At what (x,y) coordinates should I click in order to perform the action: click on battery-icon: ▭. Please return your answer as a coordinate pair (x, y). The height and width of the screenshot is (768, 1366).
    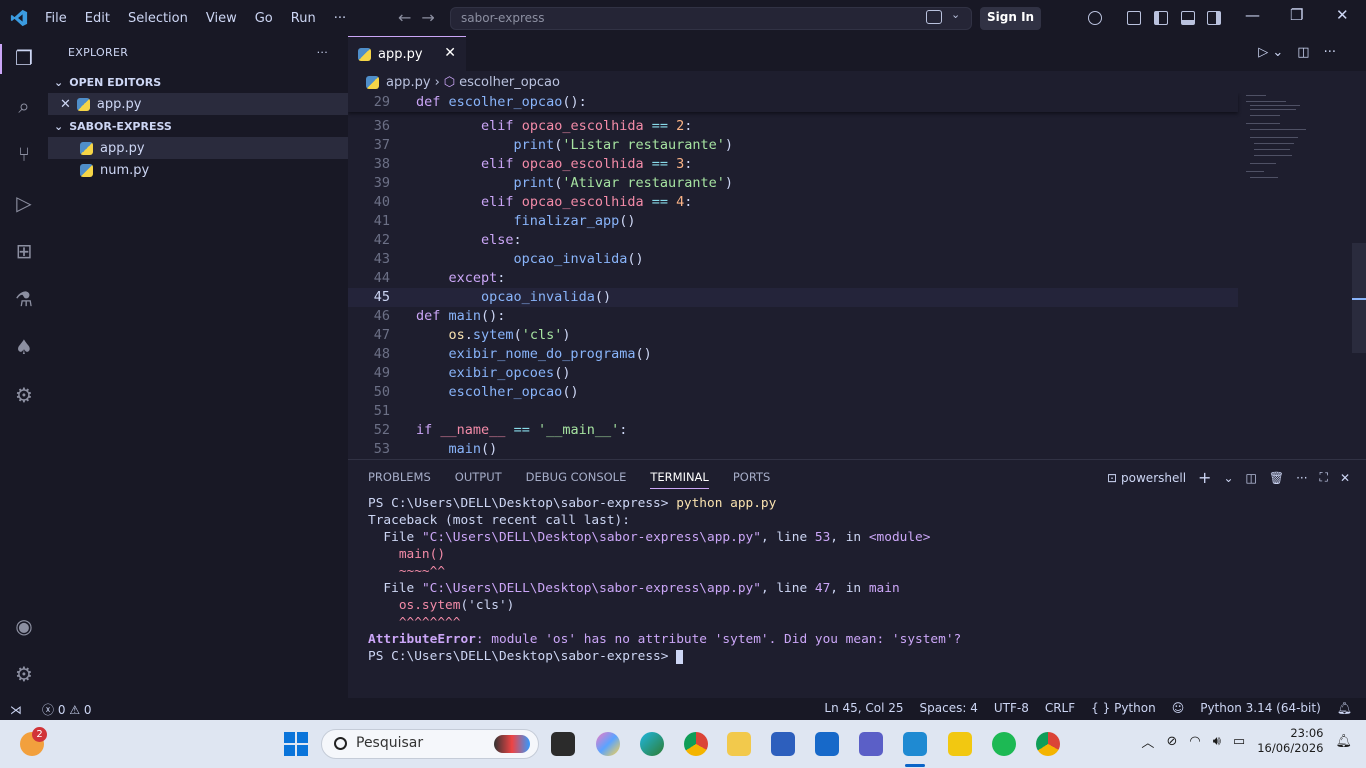
    Looking at the image, I should click on (1239, 741).